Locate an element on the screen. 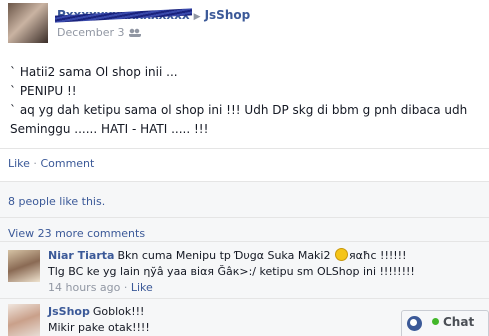 The height and width of the screenshot is (336, 489). author-line: Pxxxxxxxxxxxxxxxx ▶ JsShop is located at coordinates (153, 15).